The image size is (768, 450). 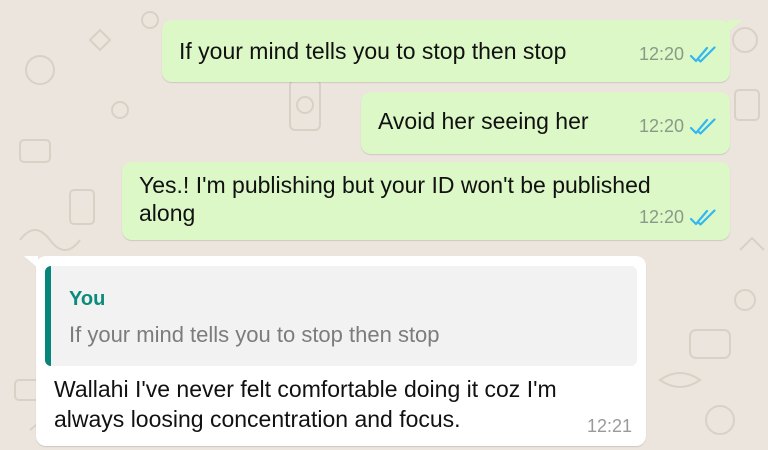 What do you see at coordinates (87, 299) in the screenshot?
I see `quoted-author: You` at bounding box center [87, 299].